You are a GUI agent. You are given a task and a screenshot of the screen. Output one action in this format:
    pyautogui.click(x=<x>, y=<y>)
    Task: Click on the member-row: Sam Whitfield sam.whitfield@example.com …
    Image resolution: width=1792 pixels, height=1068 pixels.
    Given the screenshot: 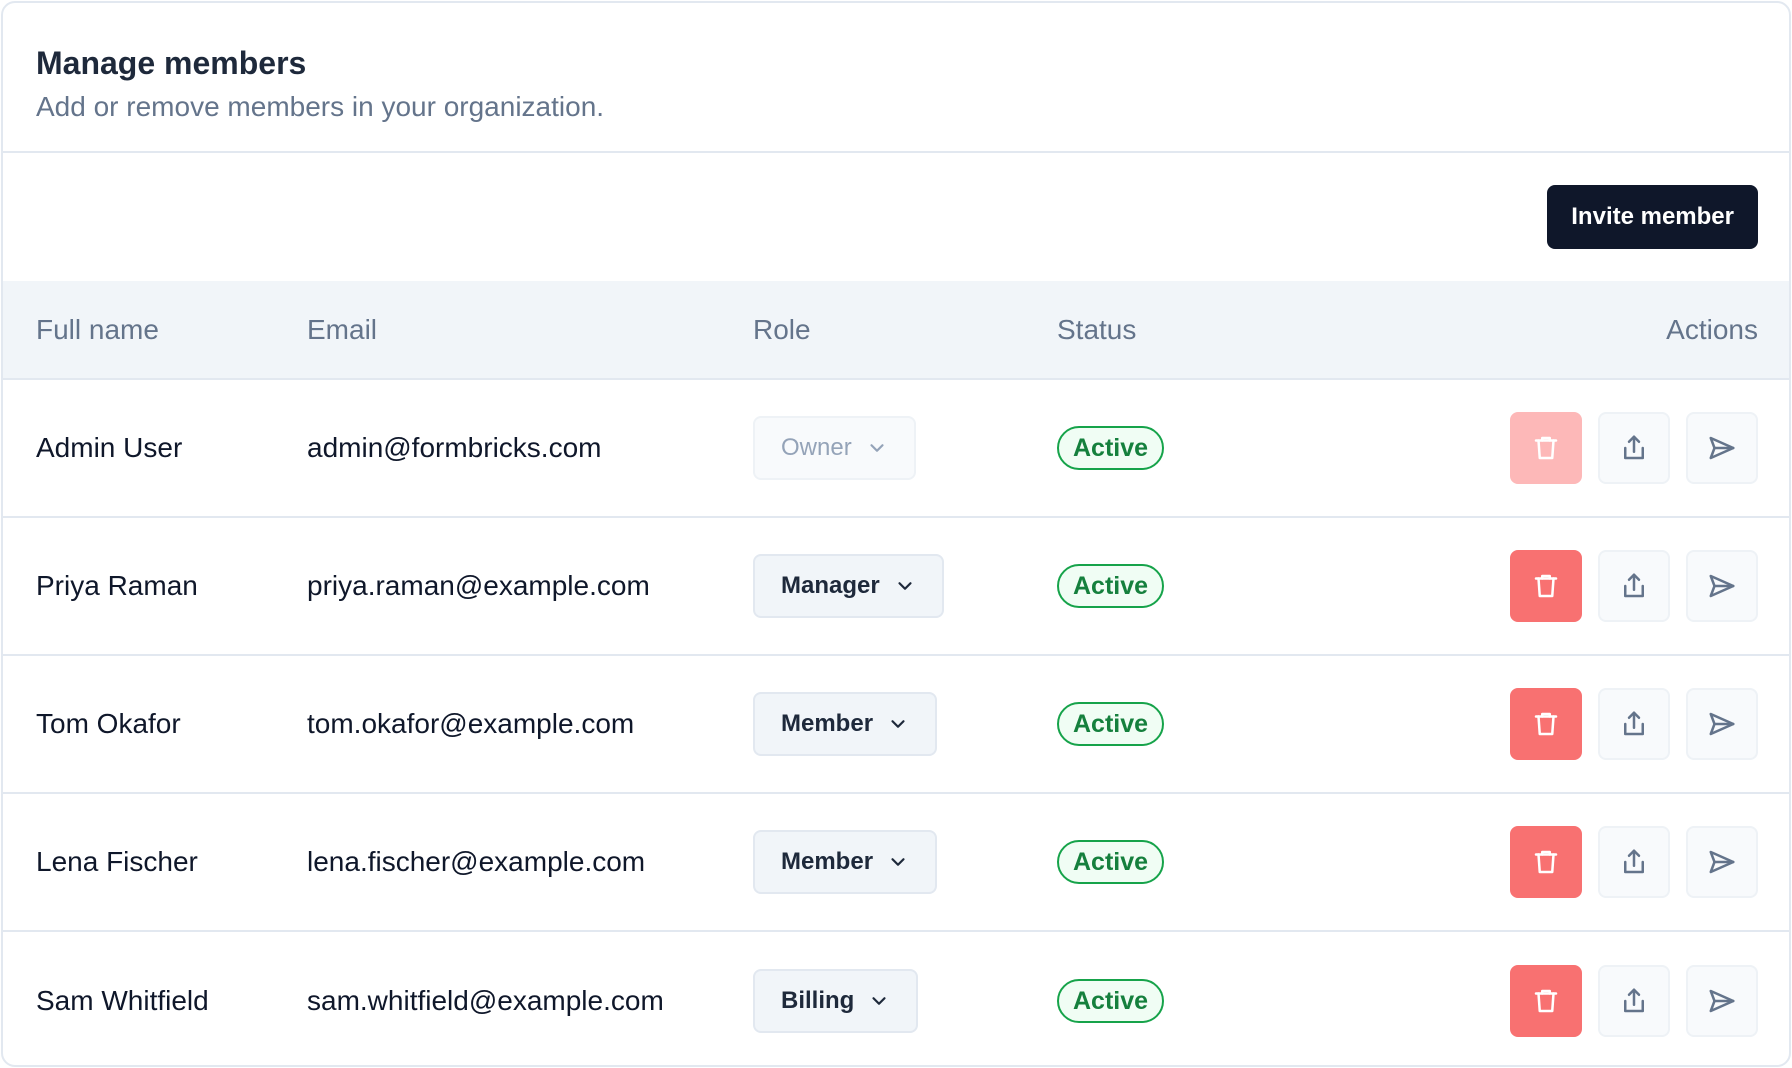 What is the action you would take?
    pyautogui.click(x=896, y=998)
    